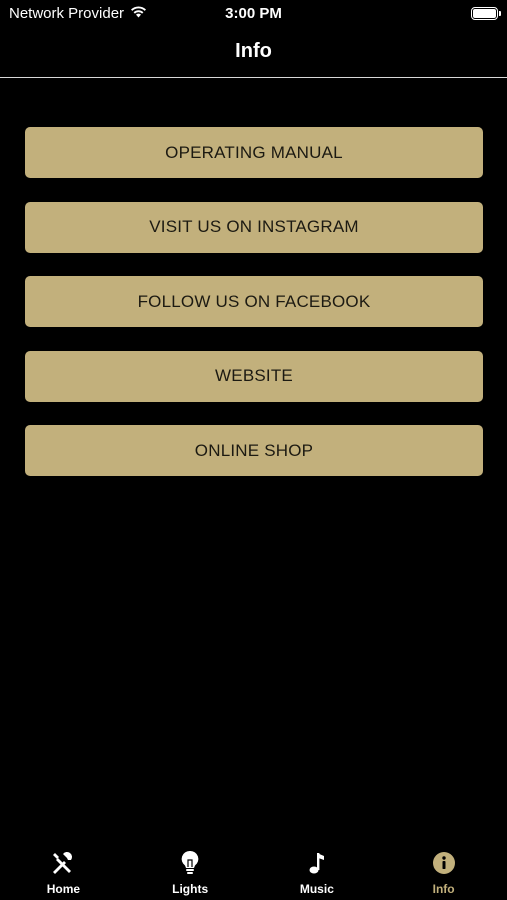 This screenshot has height=900, width=507. I want to click on tab-home: Home, so click(63, 870).